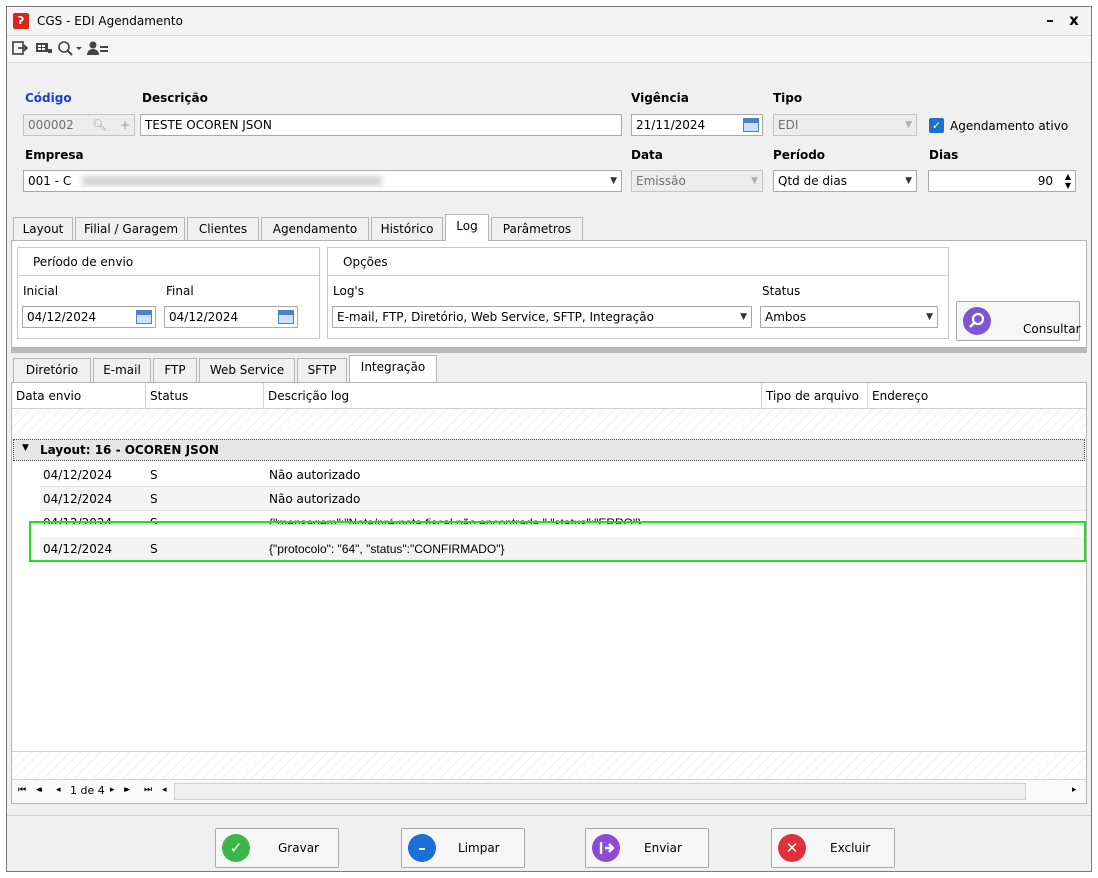 The height and width of the screenshot is (878, 1098). What do you see at coordinates (125, 125) in the screenshot?
I see `add-icon: +` at bounding box center [125, 125].